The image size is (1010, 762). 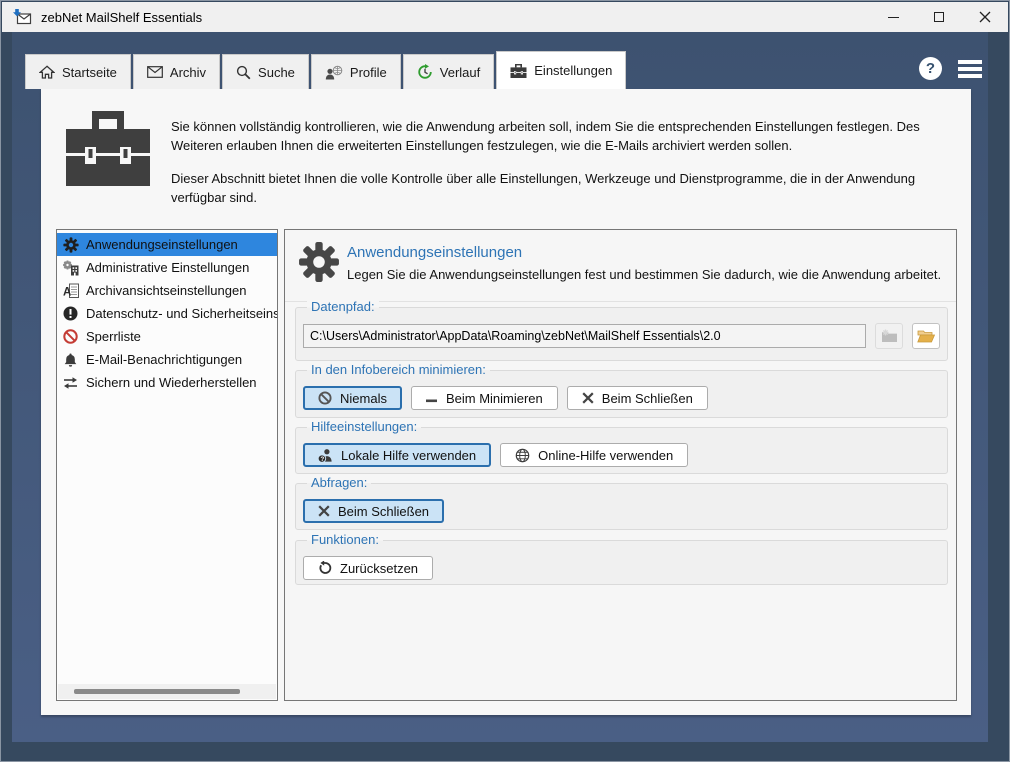 I want to click on folder-open-icon, so click(x=926, y=336).